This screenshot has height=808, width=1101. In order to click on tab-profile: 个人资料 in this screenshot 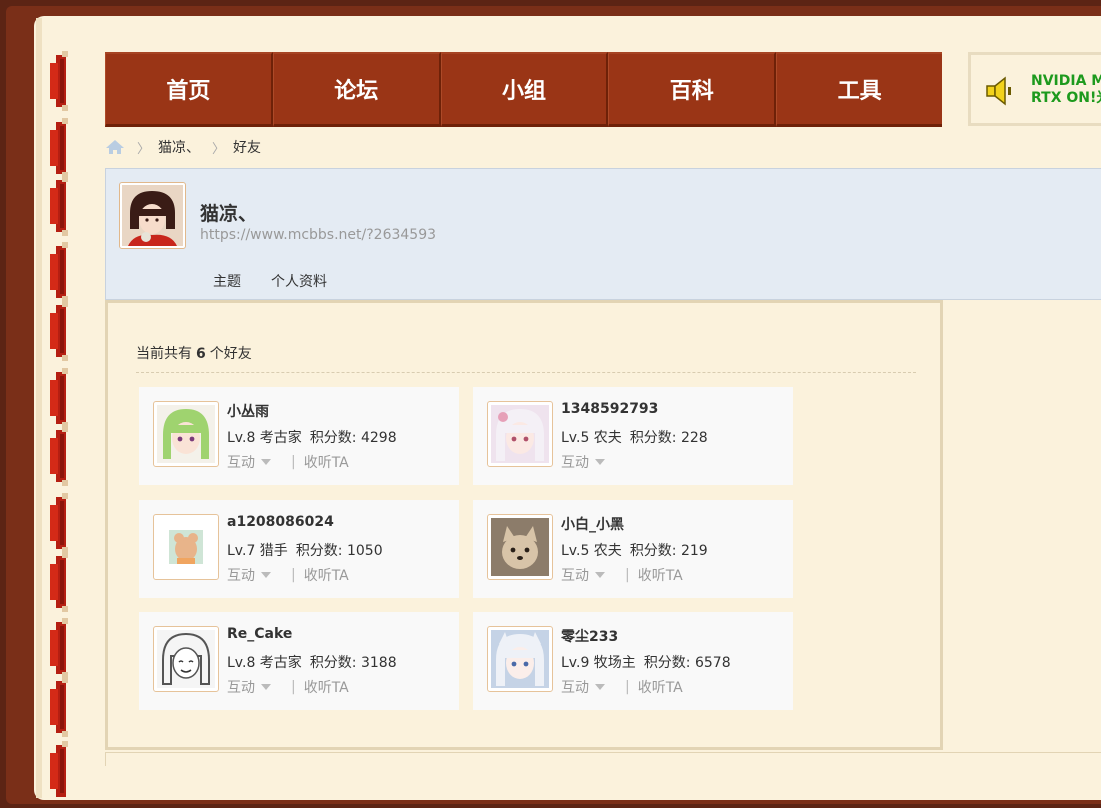, I will do `click(299, 284)`.